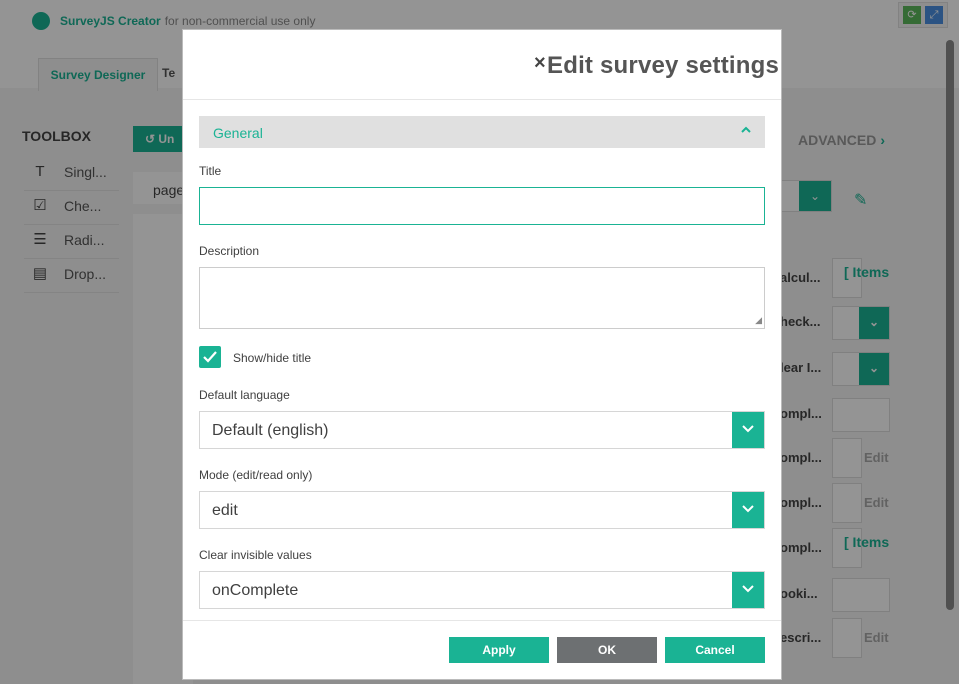 The width and height of the screenshot is (959, 684). I want to click on select-value: edit, so click(225, 510).